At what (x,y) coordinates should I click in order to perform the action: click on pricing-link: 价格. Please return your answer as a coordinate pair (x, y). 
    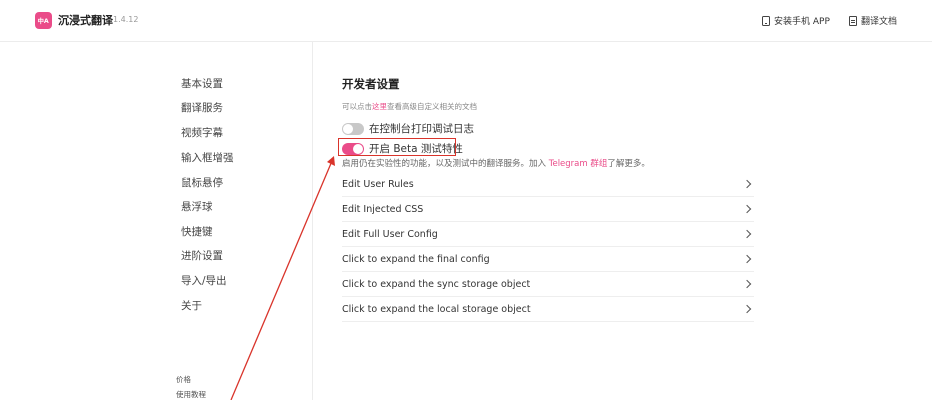
    Looking at the image, I should click on (183, 379).